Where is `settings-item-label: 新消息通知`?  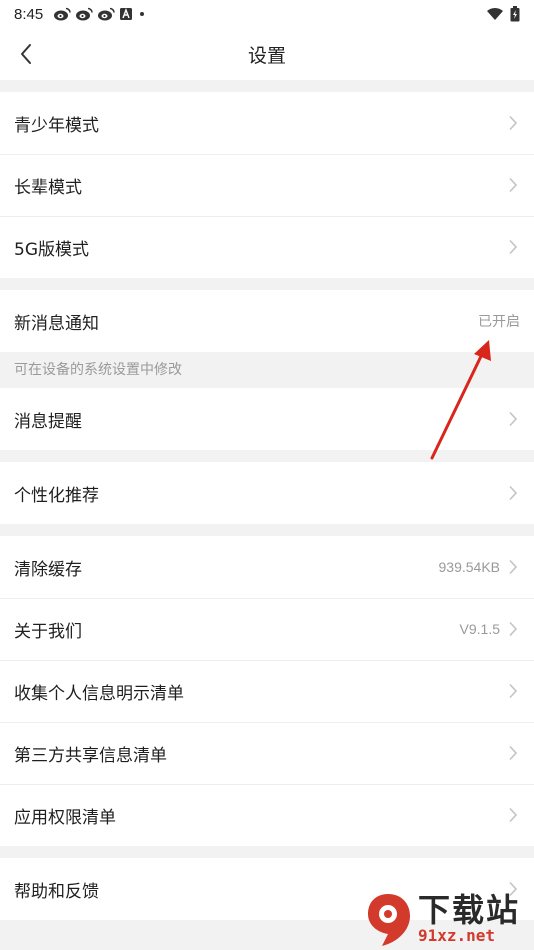
settings-item-label: 新消息通知 is located at coordinates (56, 323).